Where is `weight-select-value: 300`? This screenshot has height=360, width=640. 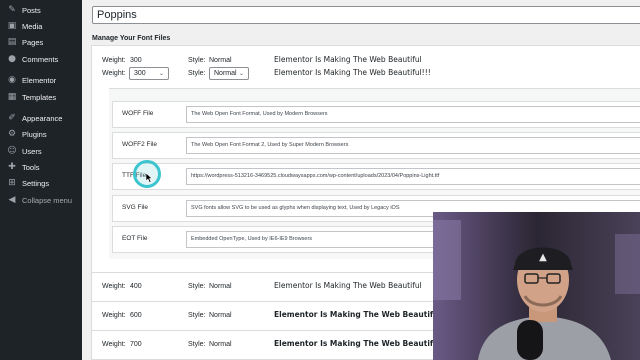 weight-select-value: 300 is located at coordinates (140, 73).